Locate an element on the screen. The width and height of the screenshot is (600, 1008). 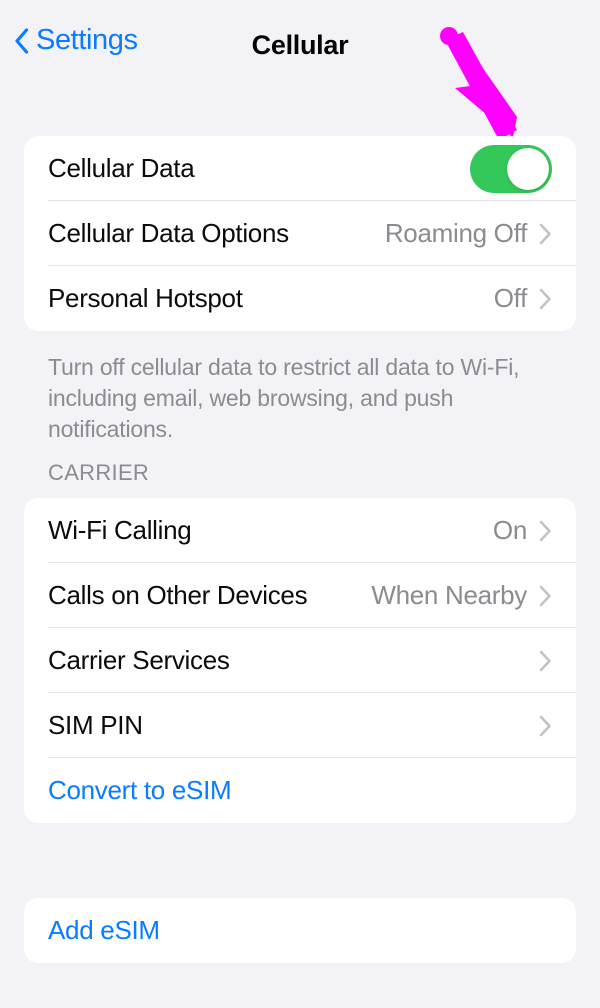
row-label: Cellular Data Options is located at coordinates (168, 233).